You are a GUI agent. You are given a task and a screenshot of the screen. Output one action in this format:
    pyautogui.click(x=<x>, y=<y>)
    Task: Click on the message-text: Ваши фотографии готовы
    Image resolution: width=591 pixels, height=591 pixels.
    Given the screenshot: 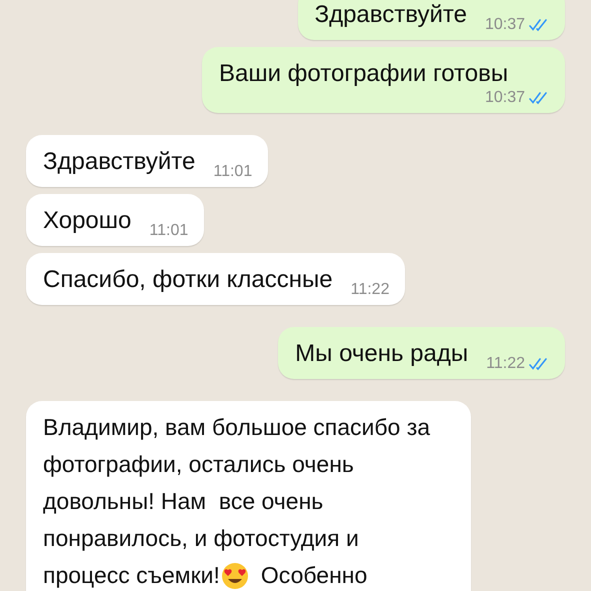 What is the action you would take?
    pyautogui.click(x=364, y=74)
    